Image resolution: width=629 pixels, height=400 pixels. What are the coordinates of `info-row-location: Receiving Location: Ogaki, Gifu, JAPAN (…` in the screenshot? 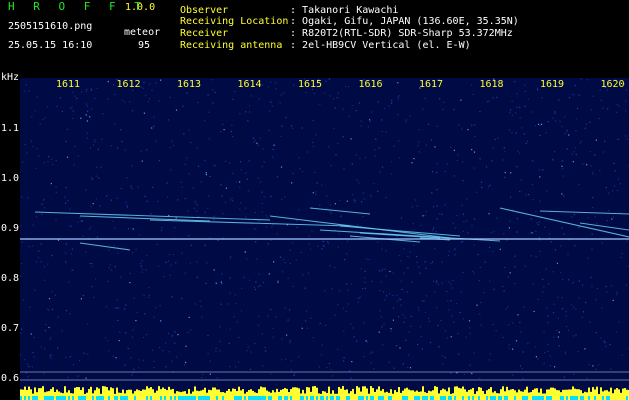 It's located at (349, 21).